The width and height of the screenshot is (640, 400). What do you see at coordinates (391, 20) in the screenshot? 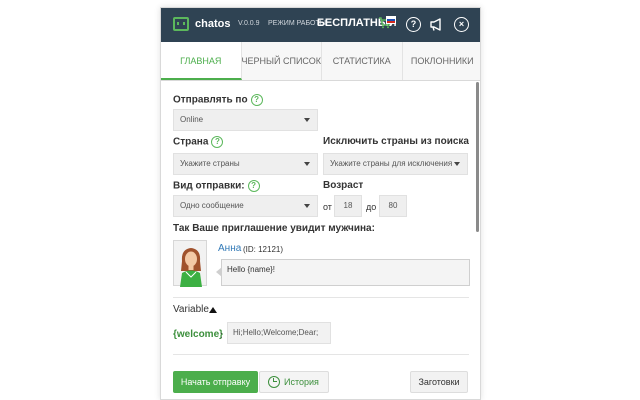
I see `russian-flag-icon` at bounding box center [391, 20].